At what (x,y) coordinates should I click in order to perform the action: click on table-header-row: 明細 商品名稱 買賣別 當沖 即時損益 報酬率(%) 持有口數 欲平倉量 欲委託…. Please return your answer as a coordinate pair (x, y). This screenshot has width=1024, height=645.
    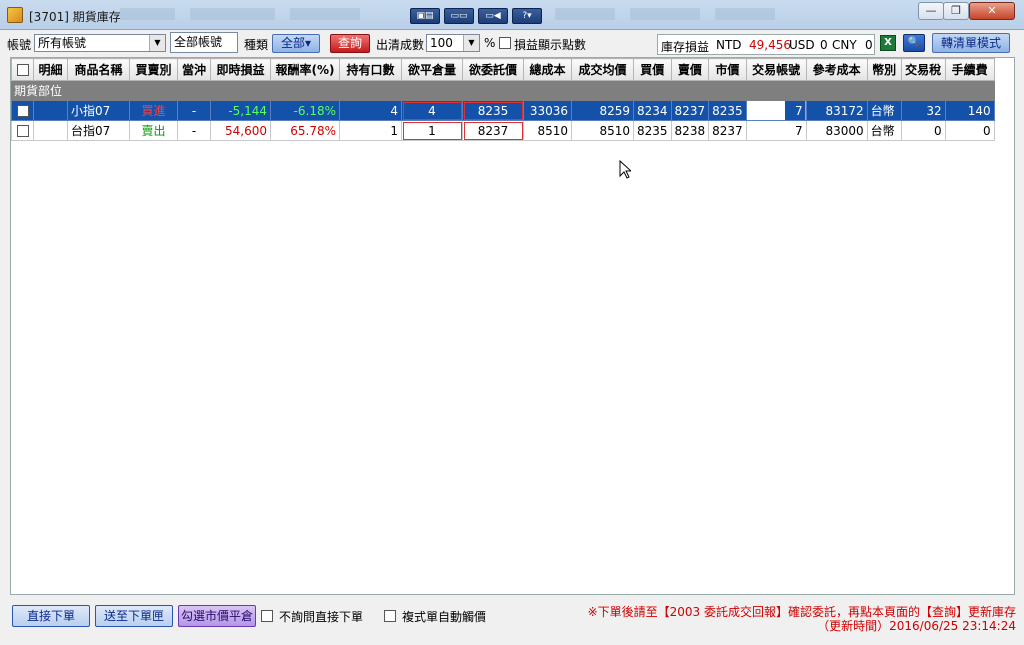
    Looking at the image, I should click on (503, 69).